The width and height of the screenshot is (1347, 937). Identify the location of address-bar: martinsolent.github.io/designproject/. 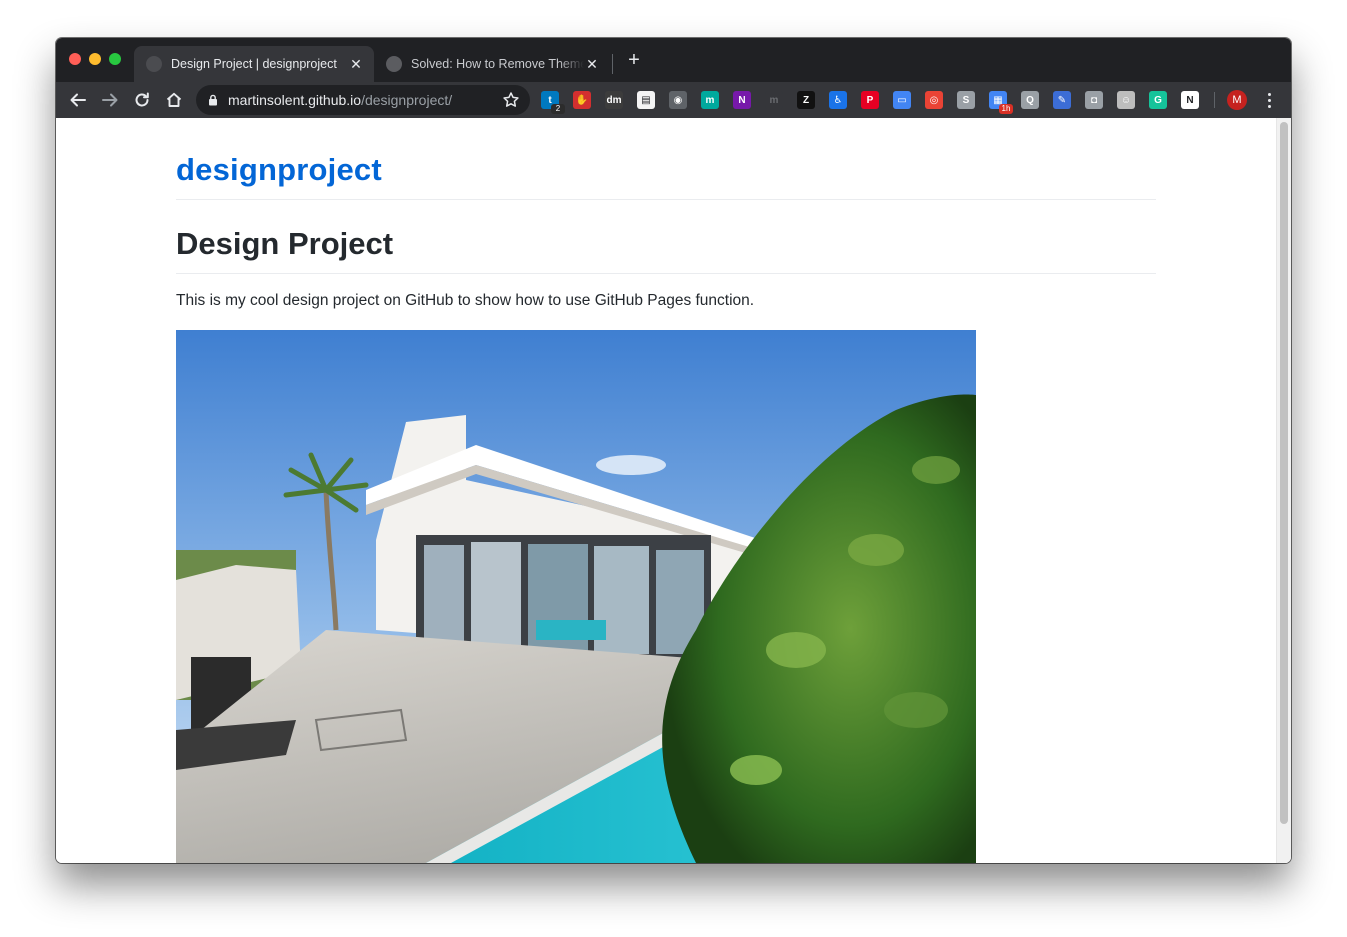
(363, 100).